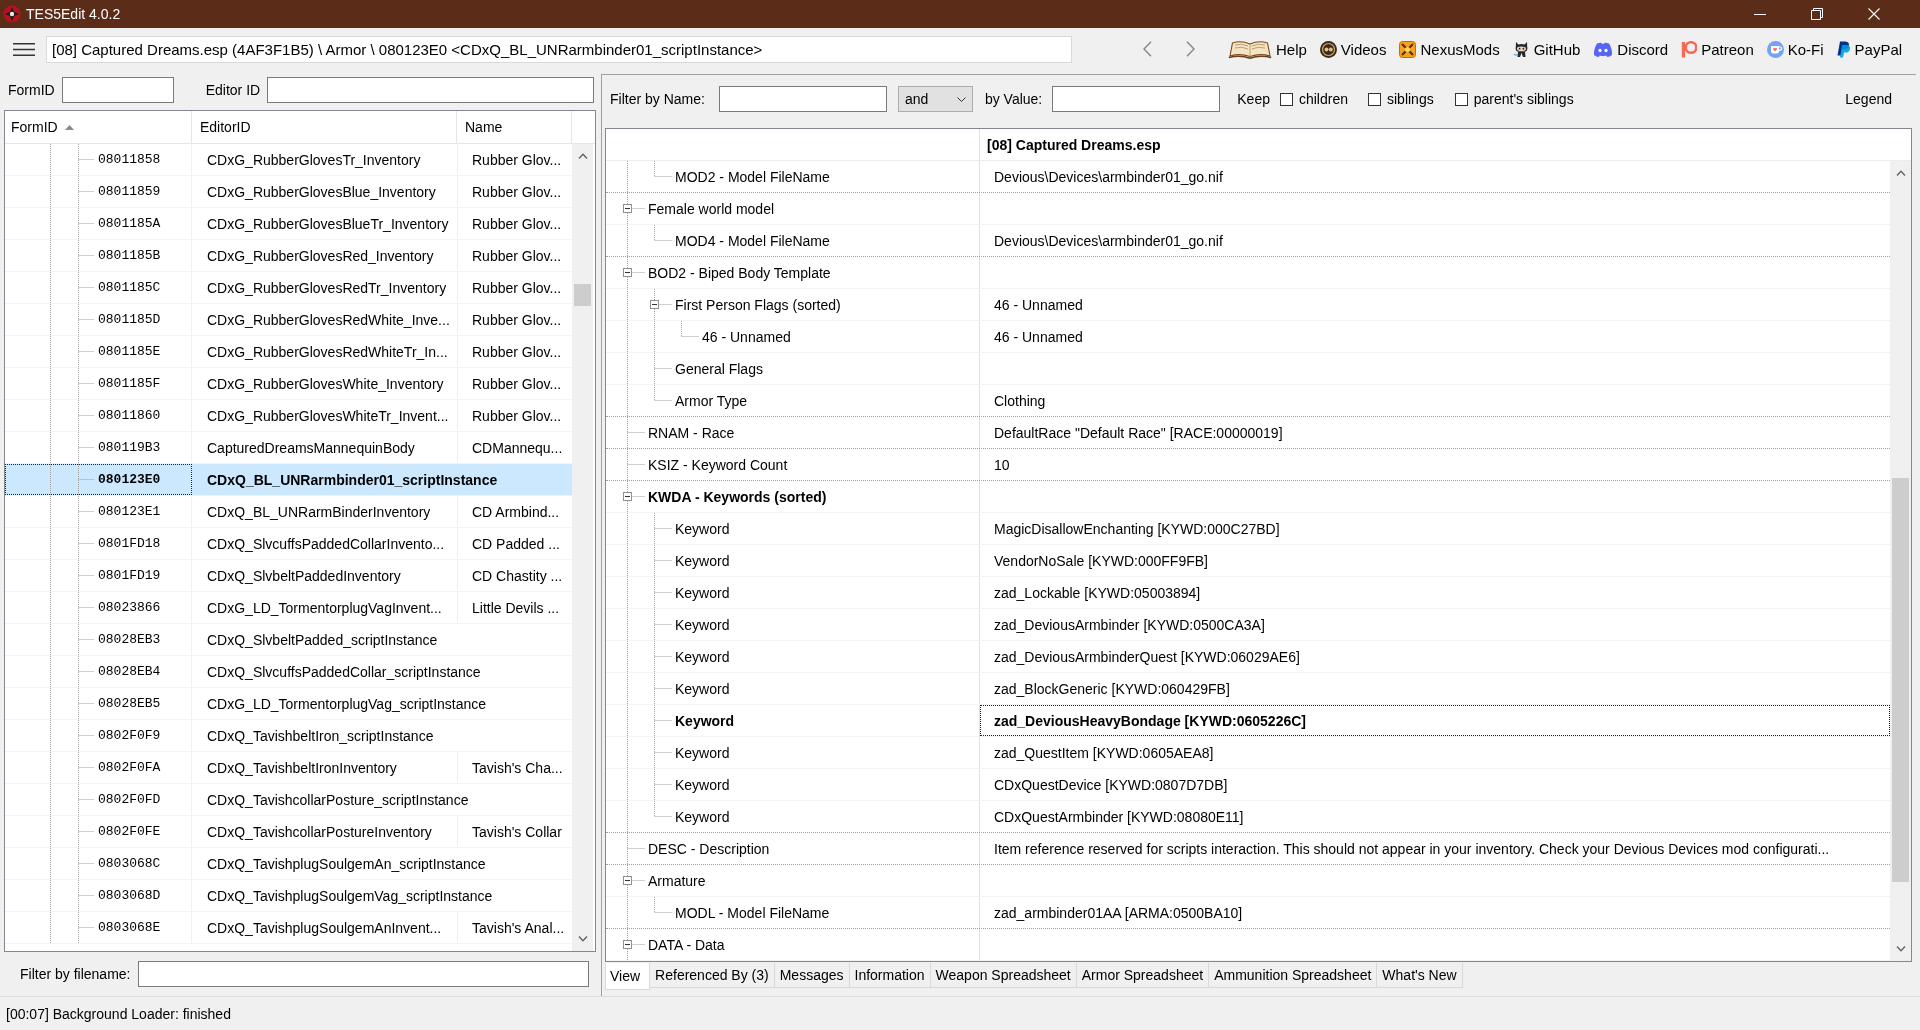  Describe the element at coordinates (1248, 401) in the screenshot. I see `tree-row: Armor Type Clothing` at that location.